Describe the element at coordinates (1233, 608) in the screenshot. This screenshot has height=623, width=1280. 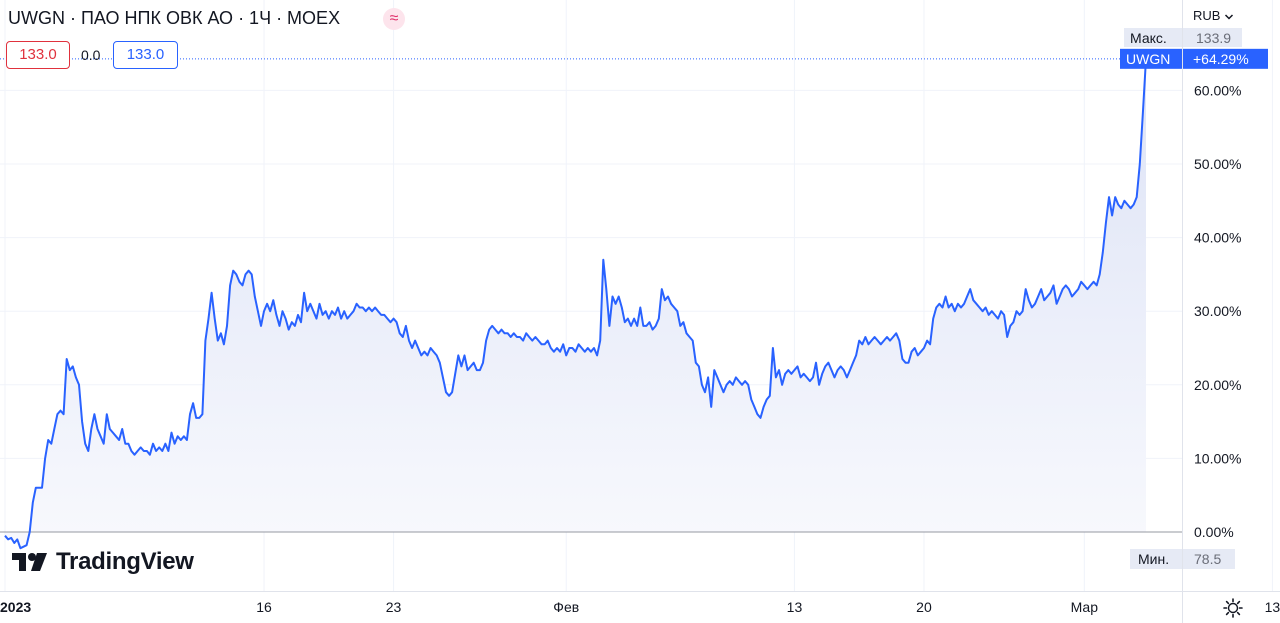
I see `settings-gear-icon` at that location.